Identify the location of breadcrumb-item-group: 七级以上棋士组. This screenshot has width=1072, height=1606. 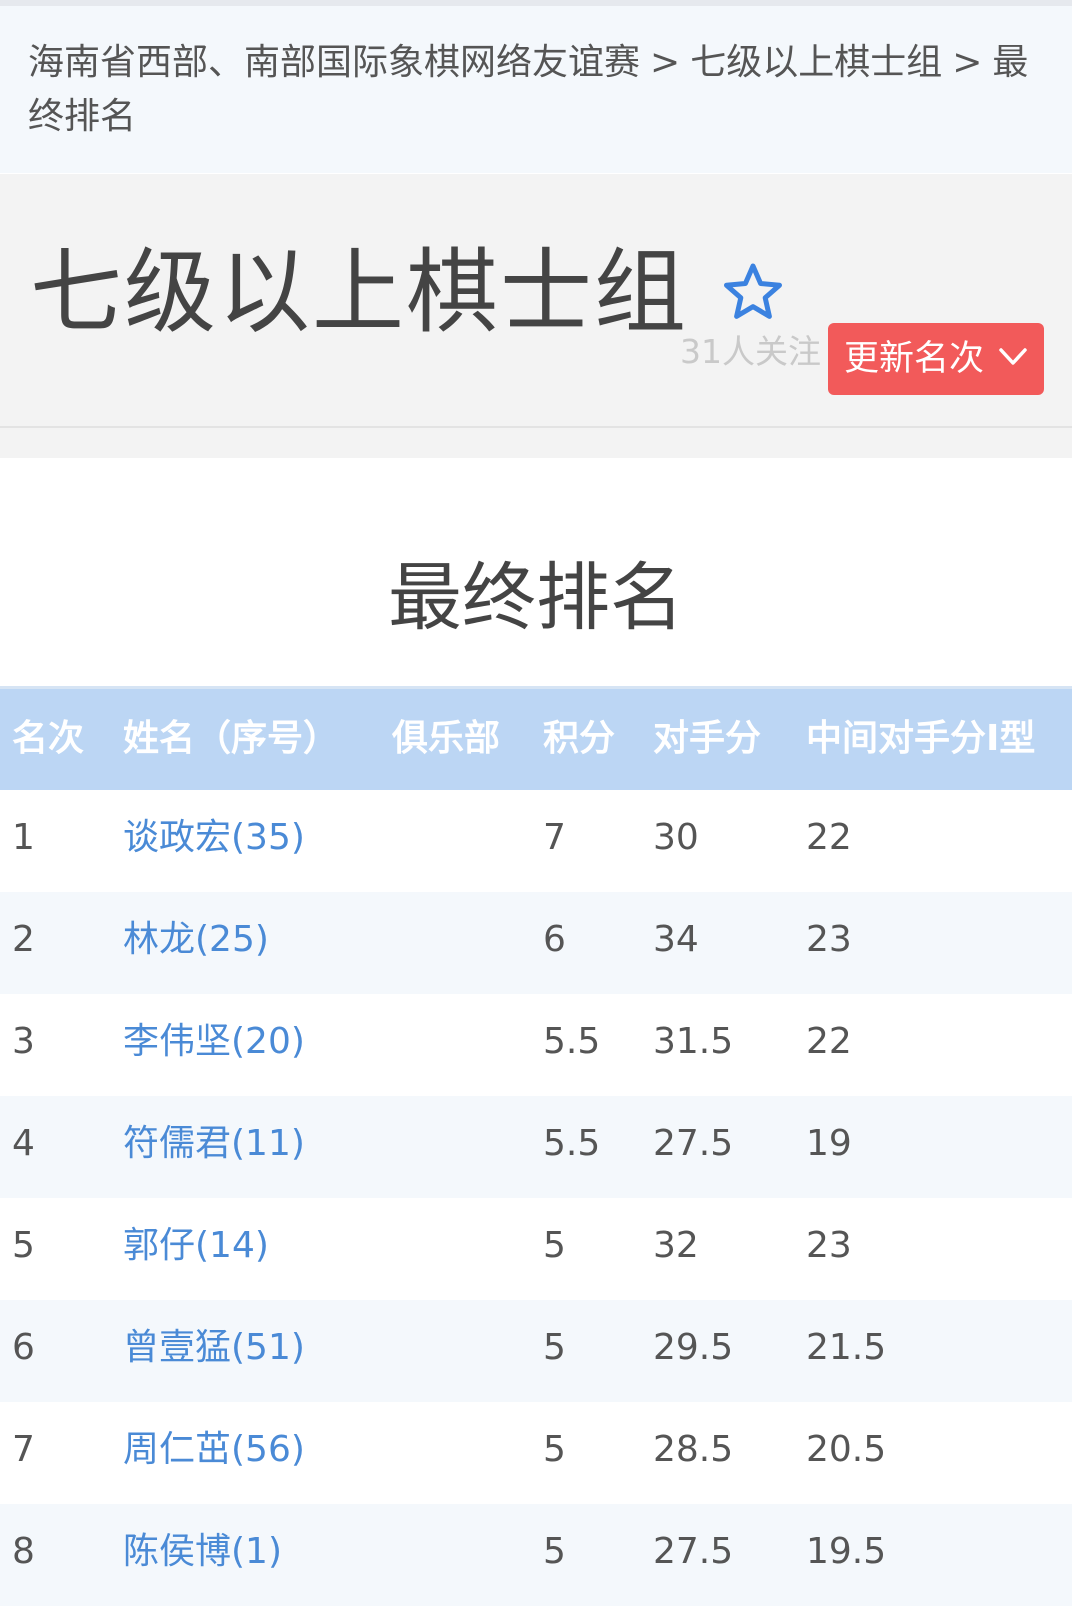
(816, 62).